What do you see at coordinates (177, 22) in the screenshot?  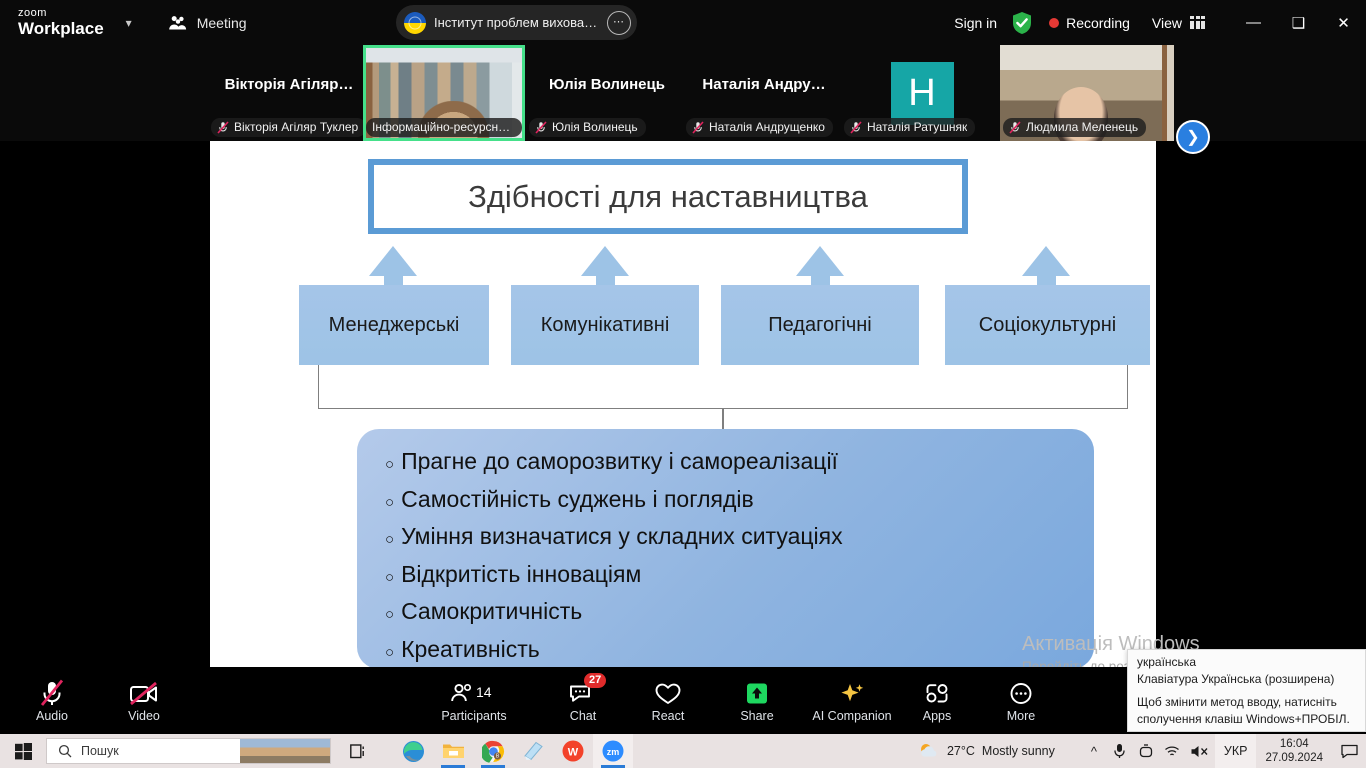 I see `participants-icon` at bounding box center [177, 22].